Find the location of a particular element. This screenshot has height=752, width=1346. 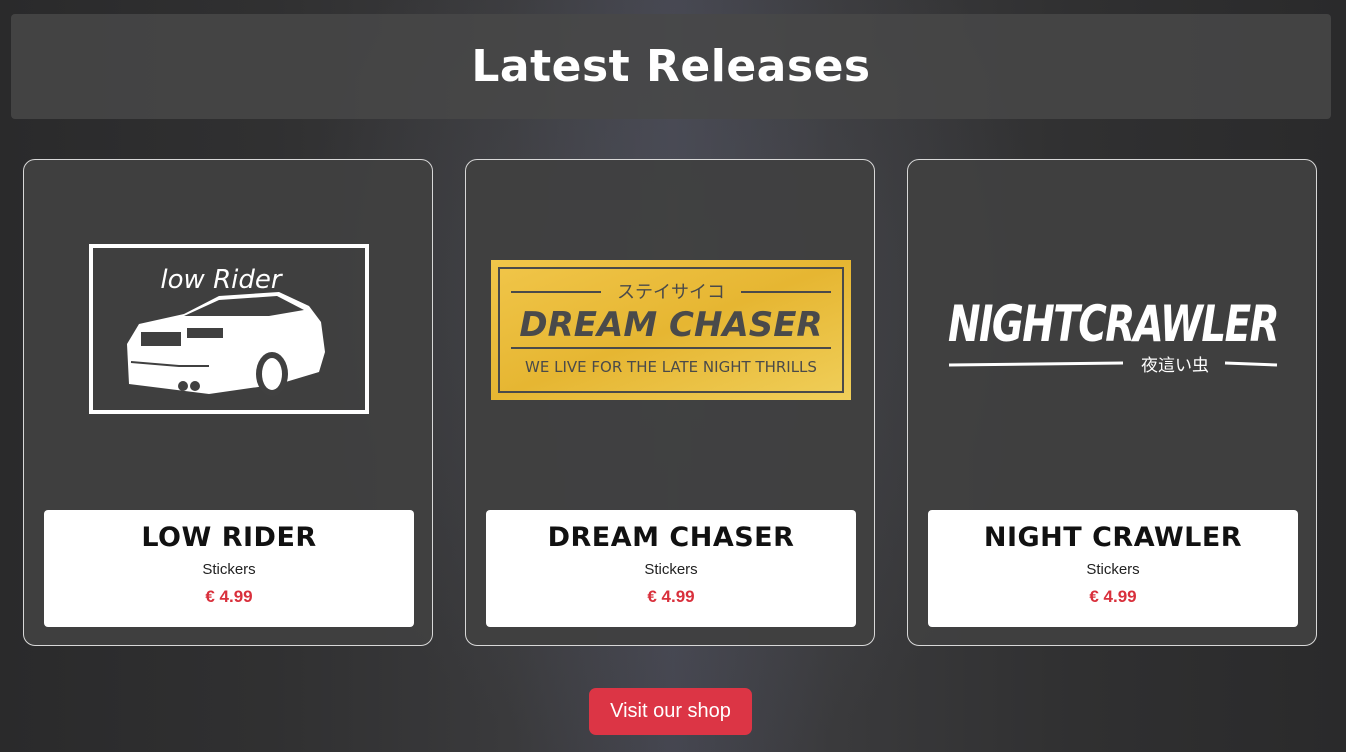

page-title: Latest Releases is located at coordinates (671, 66).